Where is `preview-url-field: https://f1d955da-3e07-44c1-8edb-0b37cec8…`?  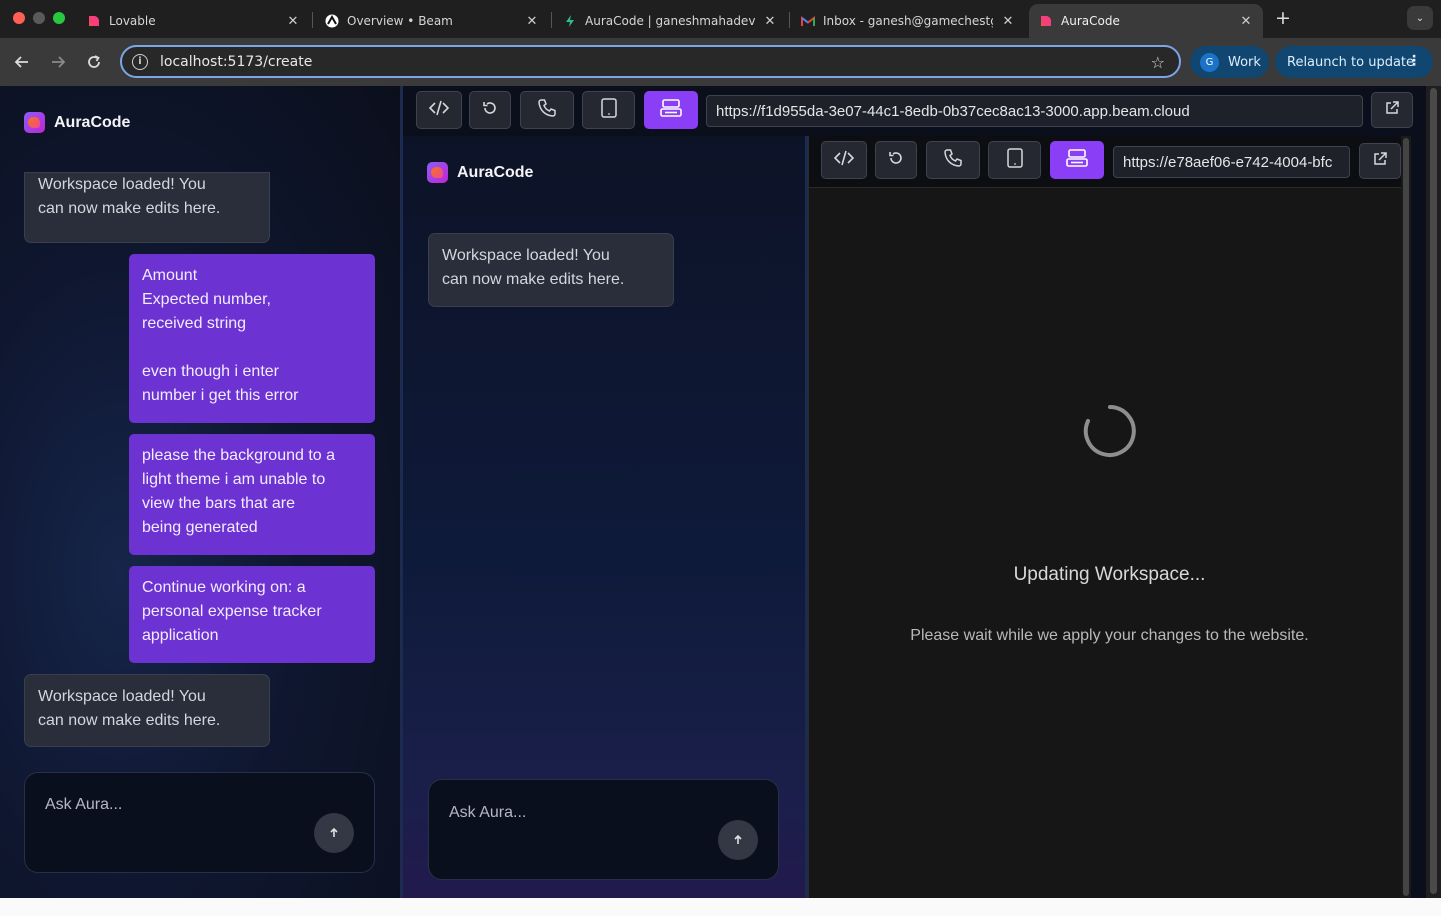
preview-url-field: https://f1d955da-3e07-44c1-8edb-0b37cec8… is located at coordinates (1034, 111).